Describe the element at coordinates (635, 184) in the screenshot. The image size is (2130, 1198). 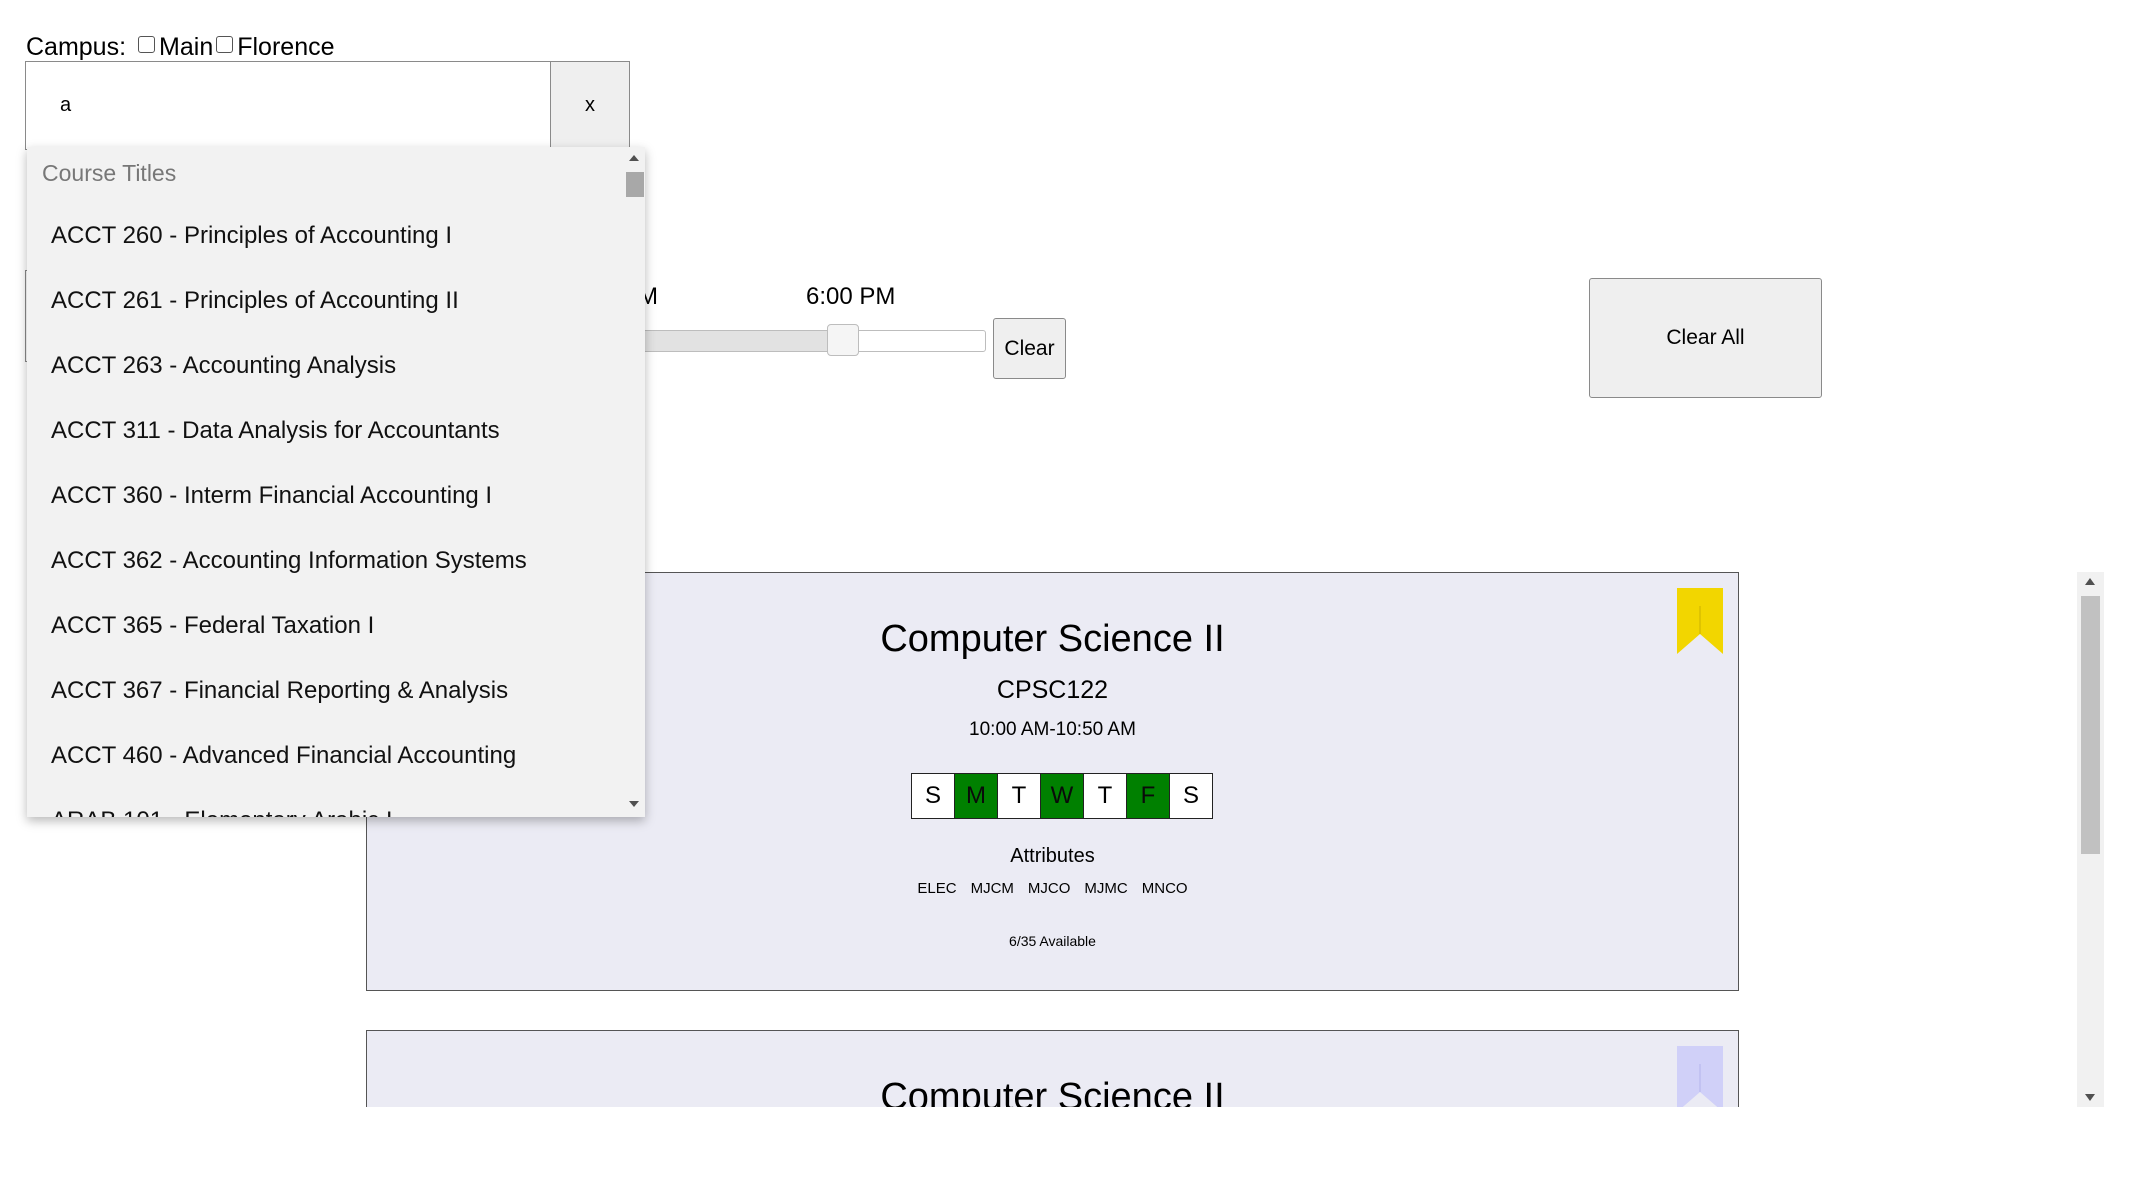
I see `dropdown-scrollbar-thumb` at that location.